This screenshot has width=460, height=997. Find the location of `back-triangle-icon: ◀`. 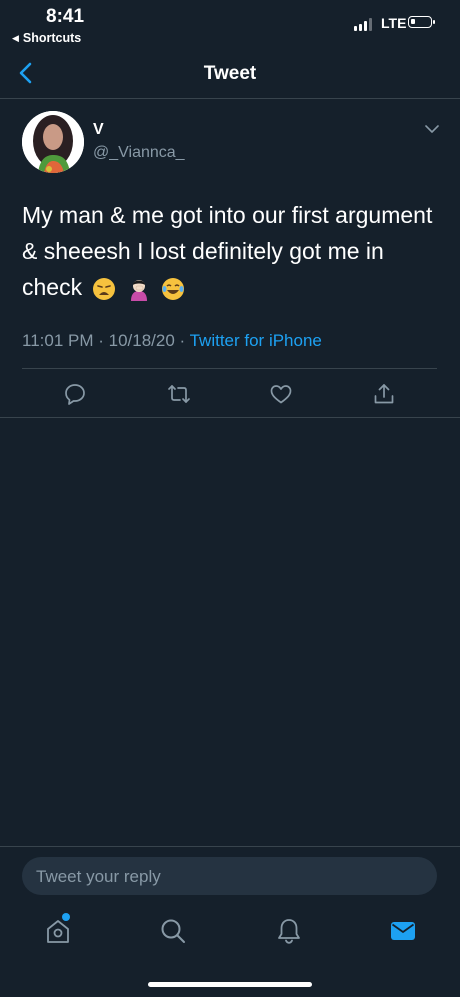

back-triangle-icon: ◀ is located at coordinates (15, 37).